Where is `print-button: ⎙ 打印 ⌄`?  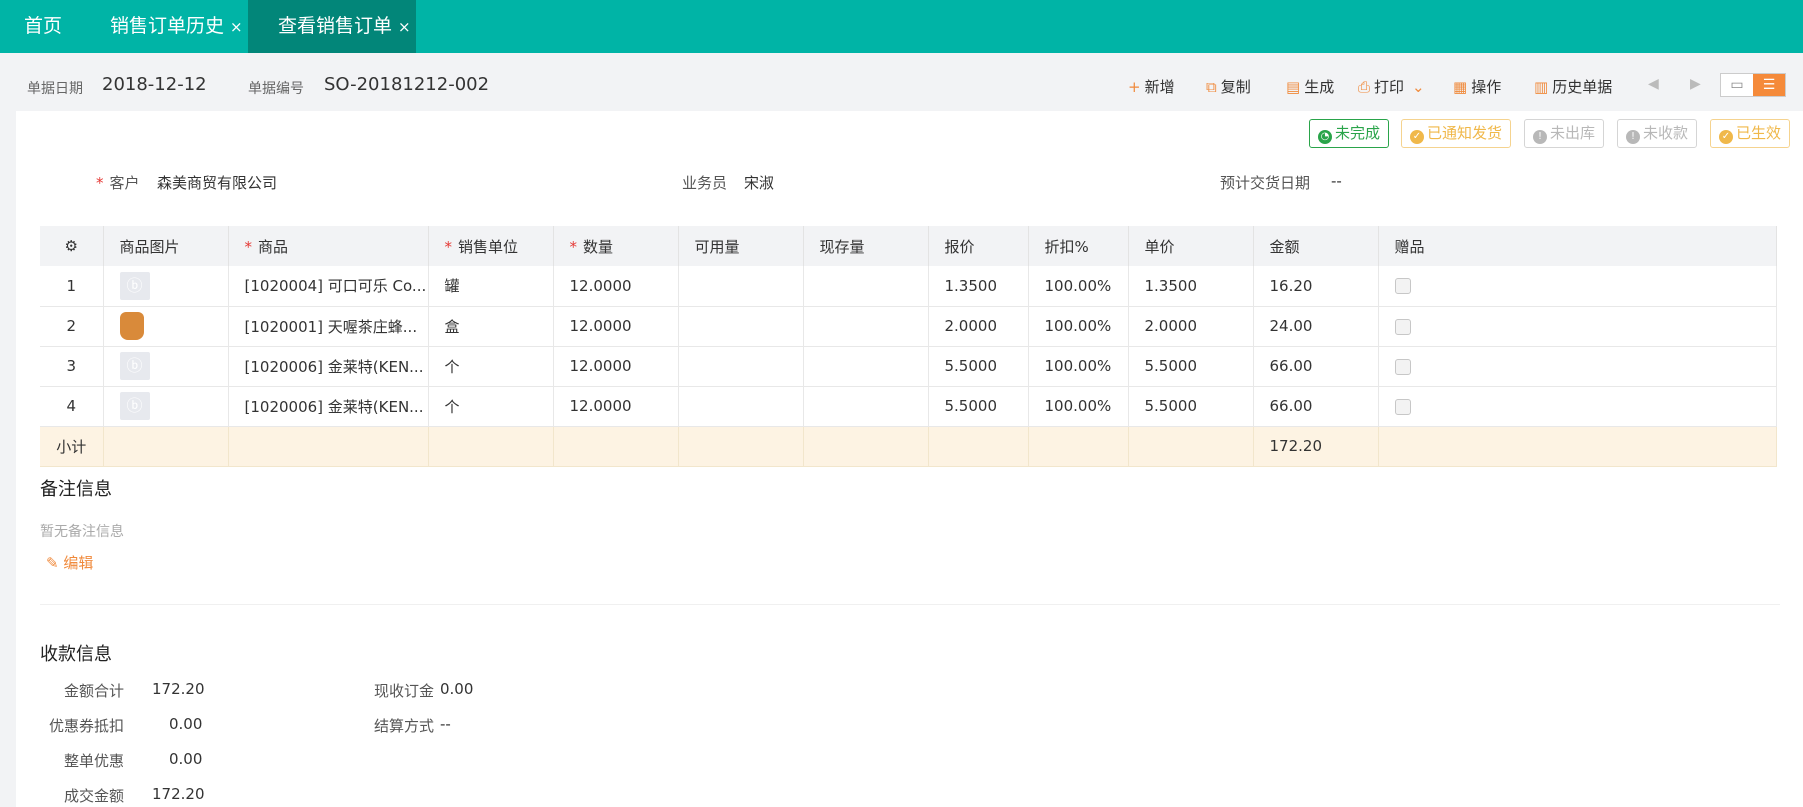 print-button: ⎙ 打印 ⌄ is located at coordinates (1393, 86).